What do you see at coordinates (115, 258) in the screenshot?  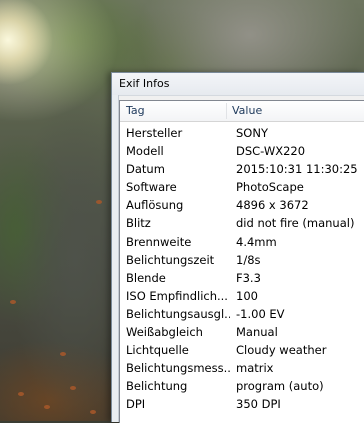 I see `dialog-frame-edge` at bounding box center [115, 258].